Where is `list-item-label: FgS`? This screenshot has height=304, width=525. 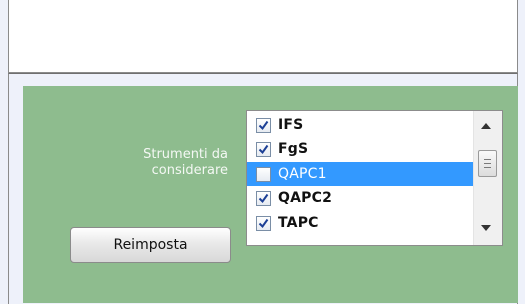
list-item-label: FgS is located at coordinates (293, 149).